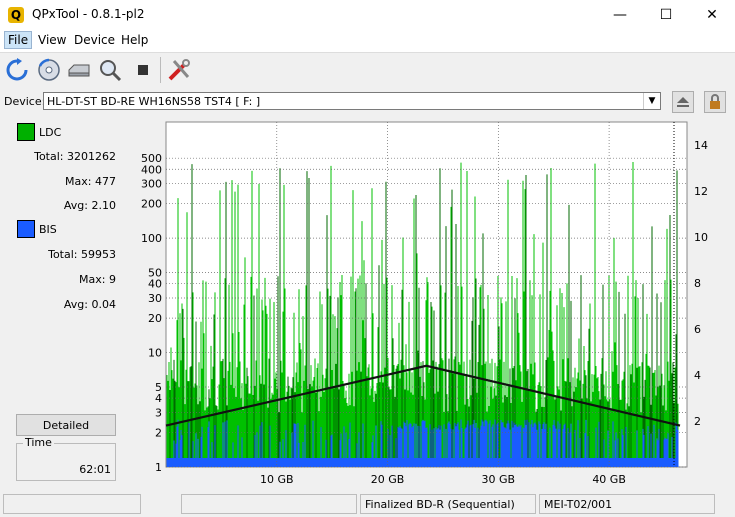  I want to click on status-disc-type: Finalized BD-R (Sequential), so click(448, 504).